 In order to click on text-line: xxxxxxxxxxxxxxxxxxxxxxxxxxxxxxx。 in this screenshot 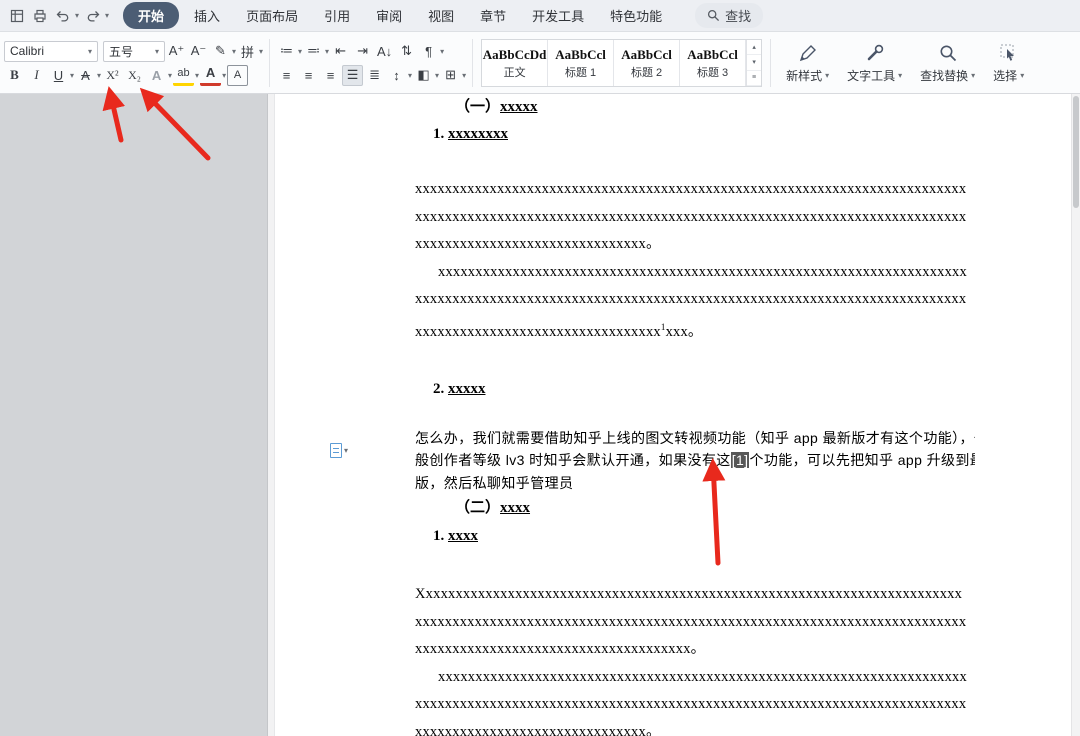, I will do `click(538, 729)`.